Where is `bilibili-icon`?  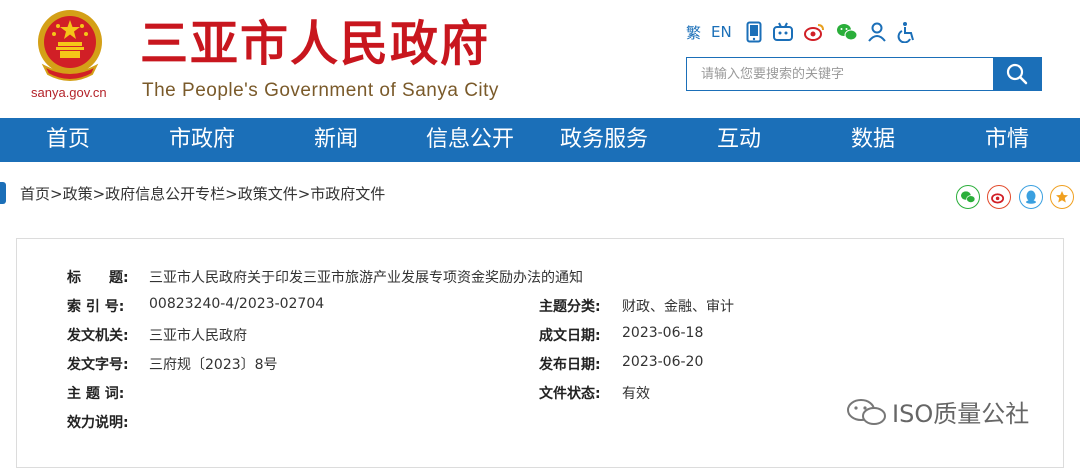
bilibili-icon is located at coordinates (783, 32).